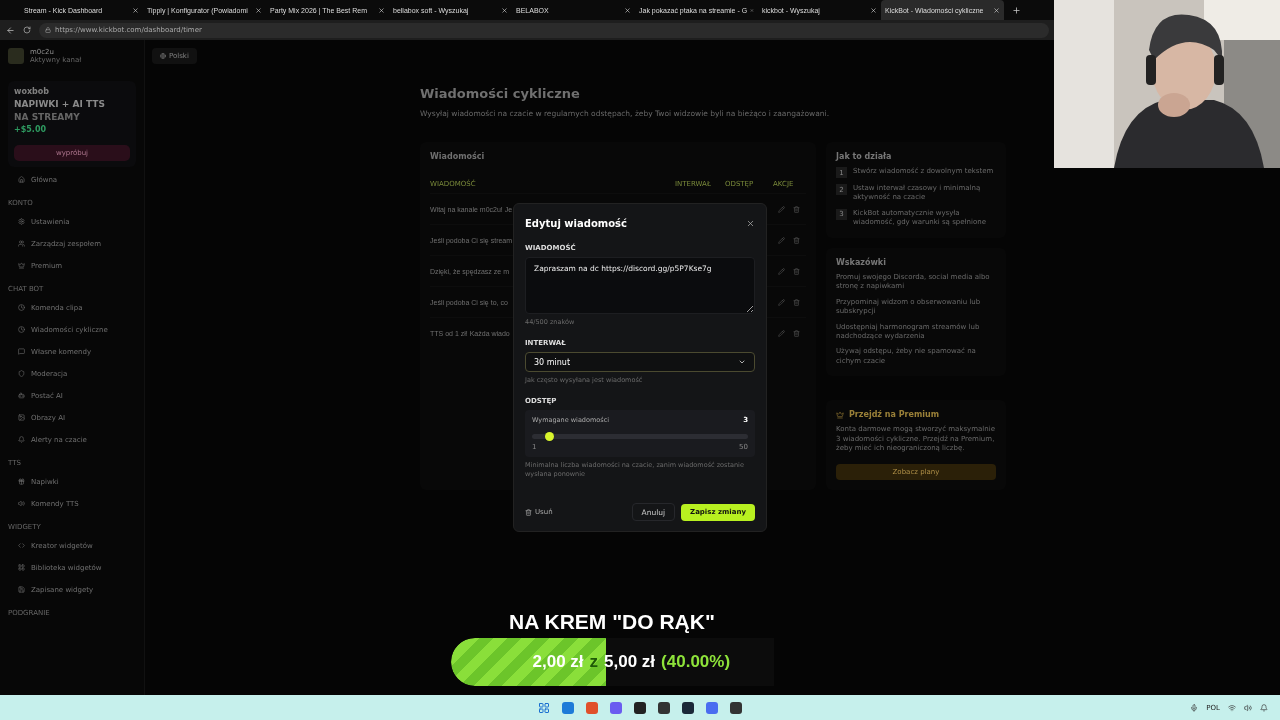  What do you see at coordinates (550, 437) in the screenshot?
I see `slider-thumb` at bounding box center [550, 437].